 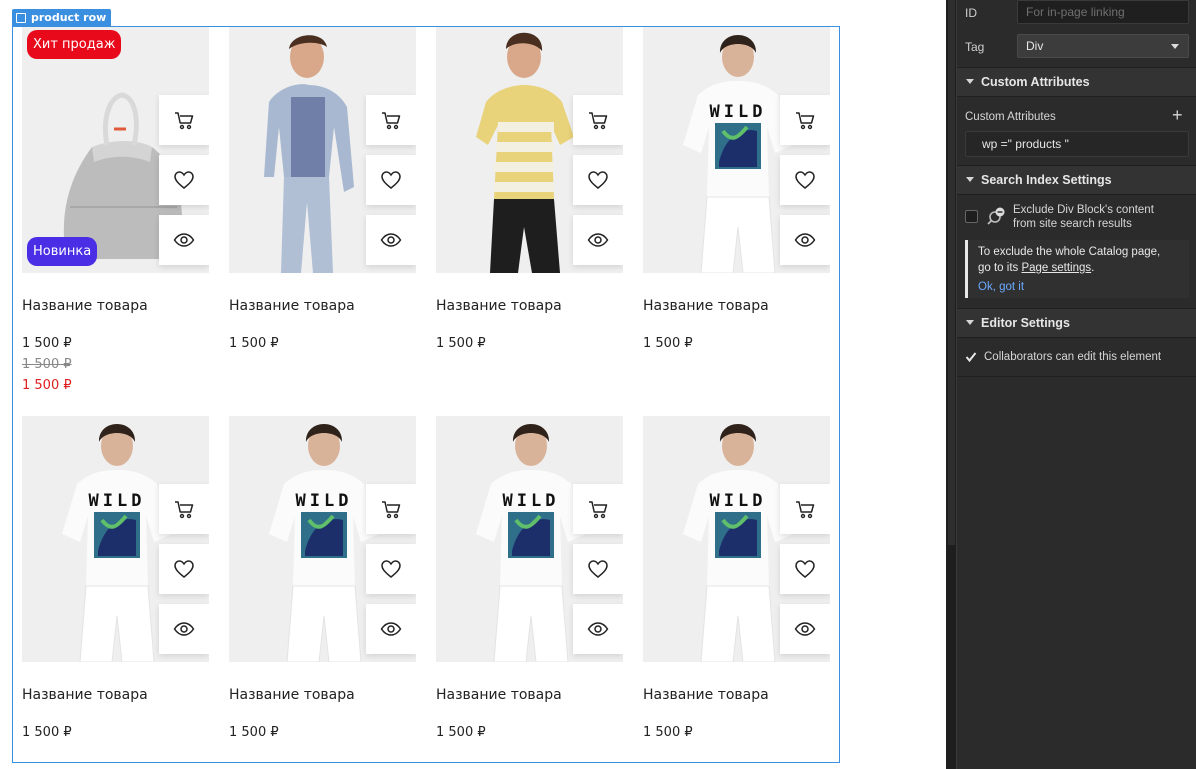 I want to click on tag-label: Tag, so click(x=975, y=47).